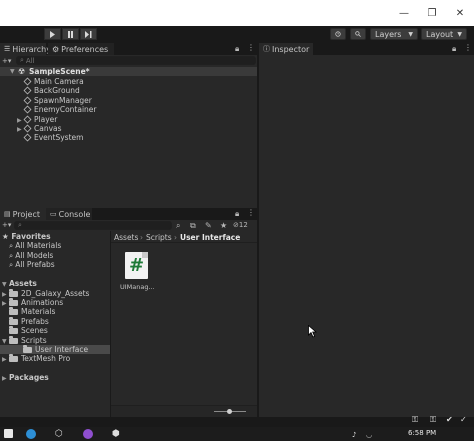 The image size is (474, 441). I want to click on assets-label: Assets, so click(23, 283).